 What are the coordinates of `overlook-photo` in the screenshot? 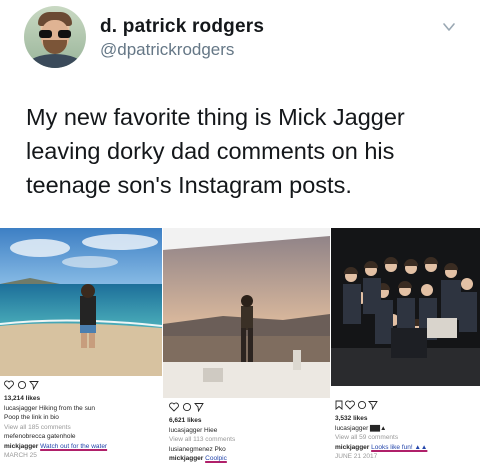 It's located at (246, 313).